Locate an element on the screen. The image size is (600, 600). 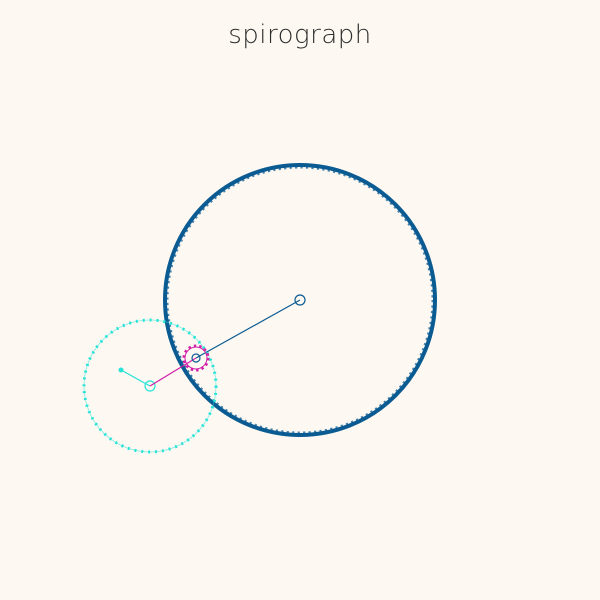
cyan-pen-point is located at coordinates (121, 370).